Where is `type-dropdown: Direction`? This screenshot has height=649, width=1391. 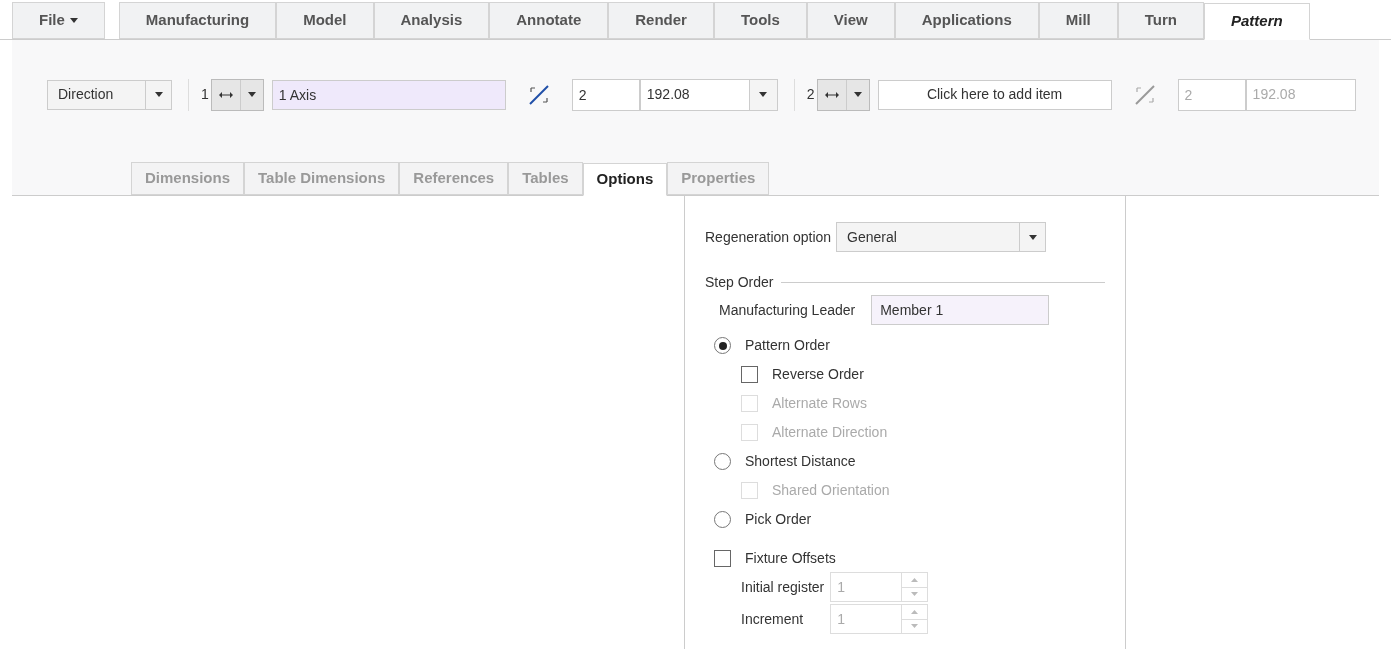 type-dropdown: Direction is located at coordinates (109, 94).